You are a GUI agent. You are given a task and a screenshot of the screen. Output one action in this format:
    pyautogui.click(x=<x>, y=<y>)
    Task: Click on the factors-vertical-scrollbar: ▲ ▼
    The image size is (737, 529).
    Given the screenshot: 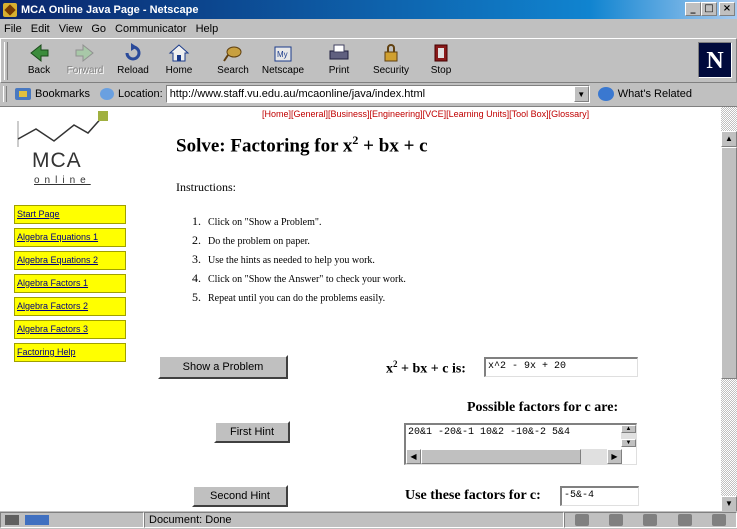 What is the action you would take?
    pyautogui.click(x=628, y=436)
    